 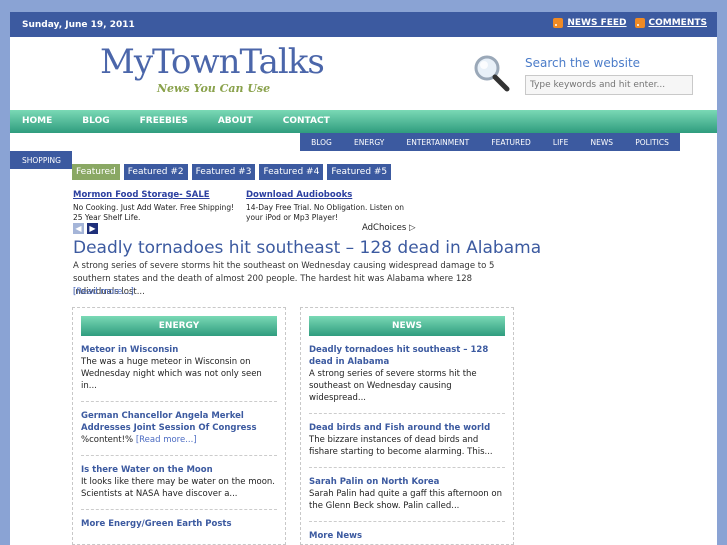 I want to click on feature-read-more-link: [Read more...], so click(x=103, y=292).